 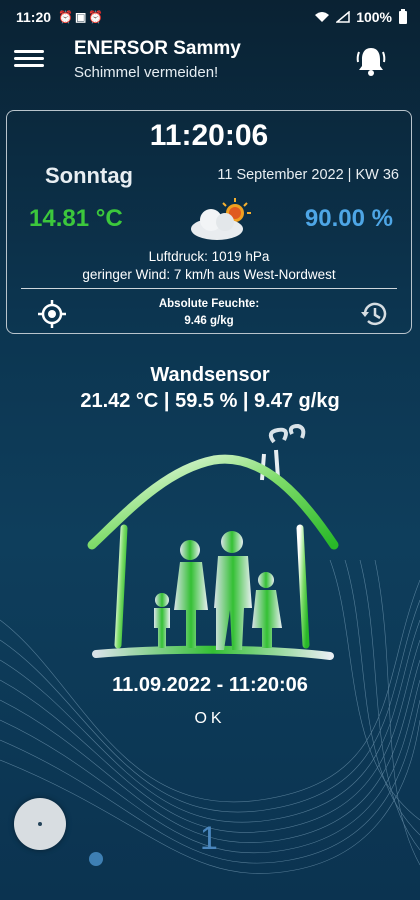 I want to click on app-subtitle: Schimmel vermeiden!, so click(x=146, y=72).